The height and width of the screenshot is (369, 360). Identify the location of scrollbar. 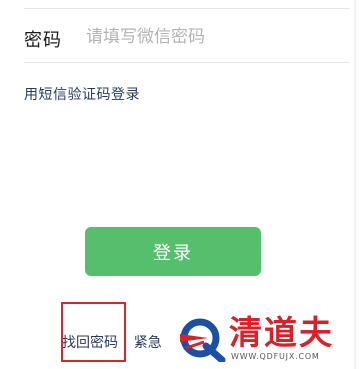
(355, 184).